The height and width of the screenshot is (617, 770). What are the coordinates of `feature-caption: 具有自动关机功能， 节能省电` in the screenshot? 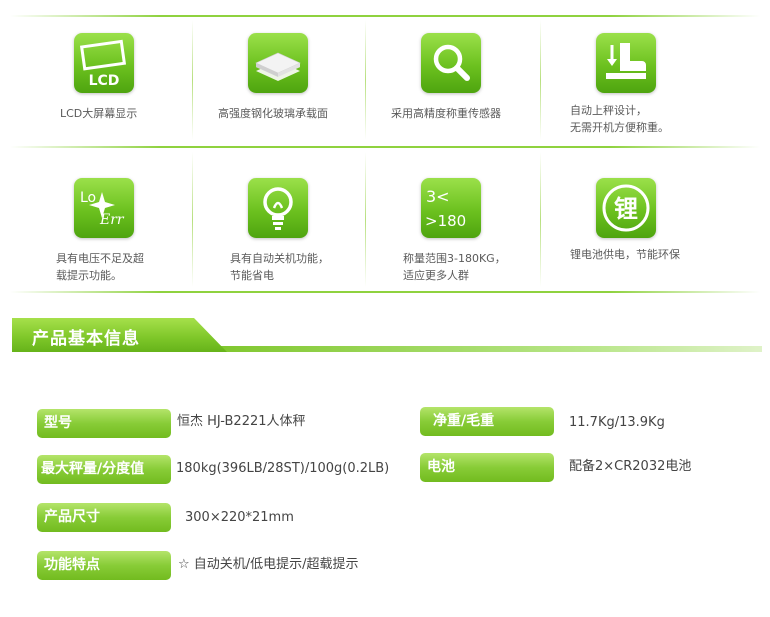 It's located at (279, 267).